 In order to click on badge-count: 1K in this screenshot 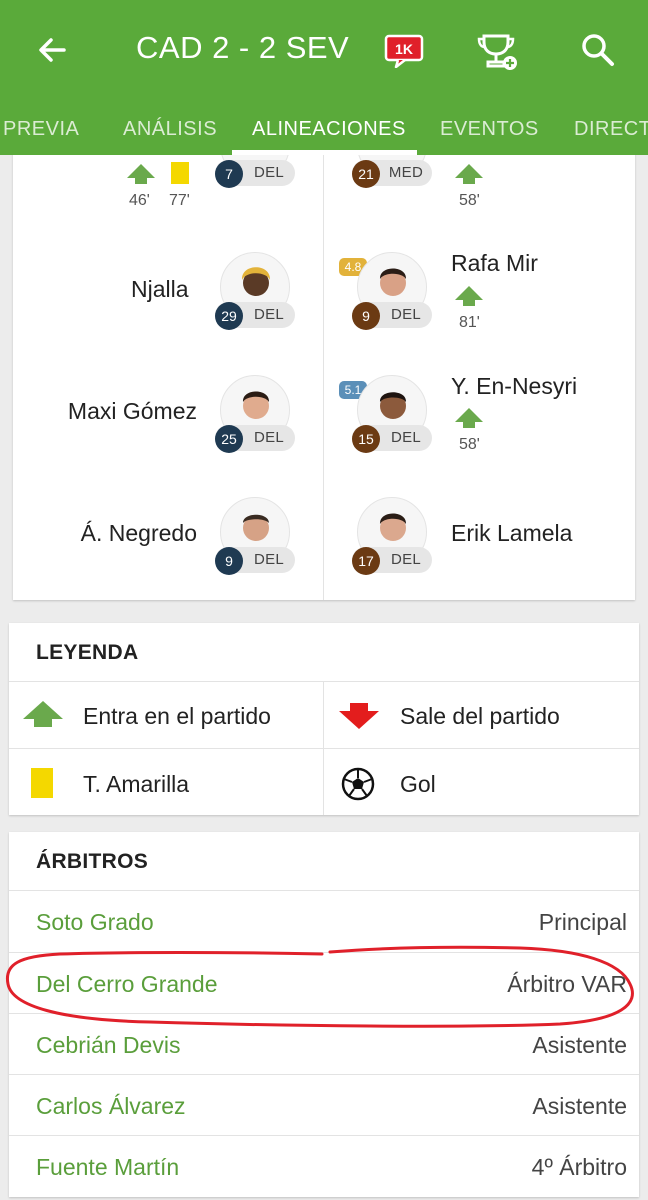, I will do `click(404, 49)`.